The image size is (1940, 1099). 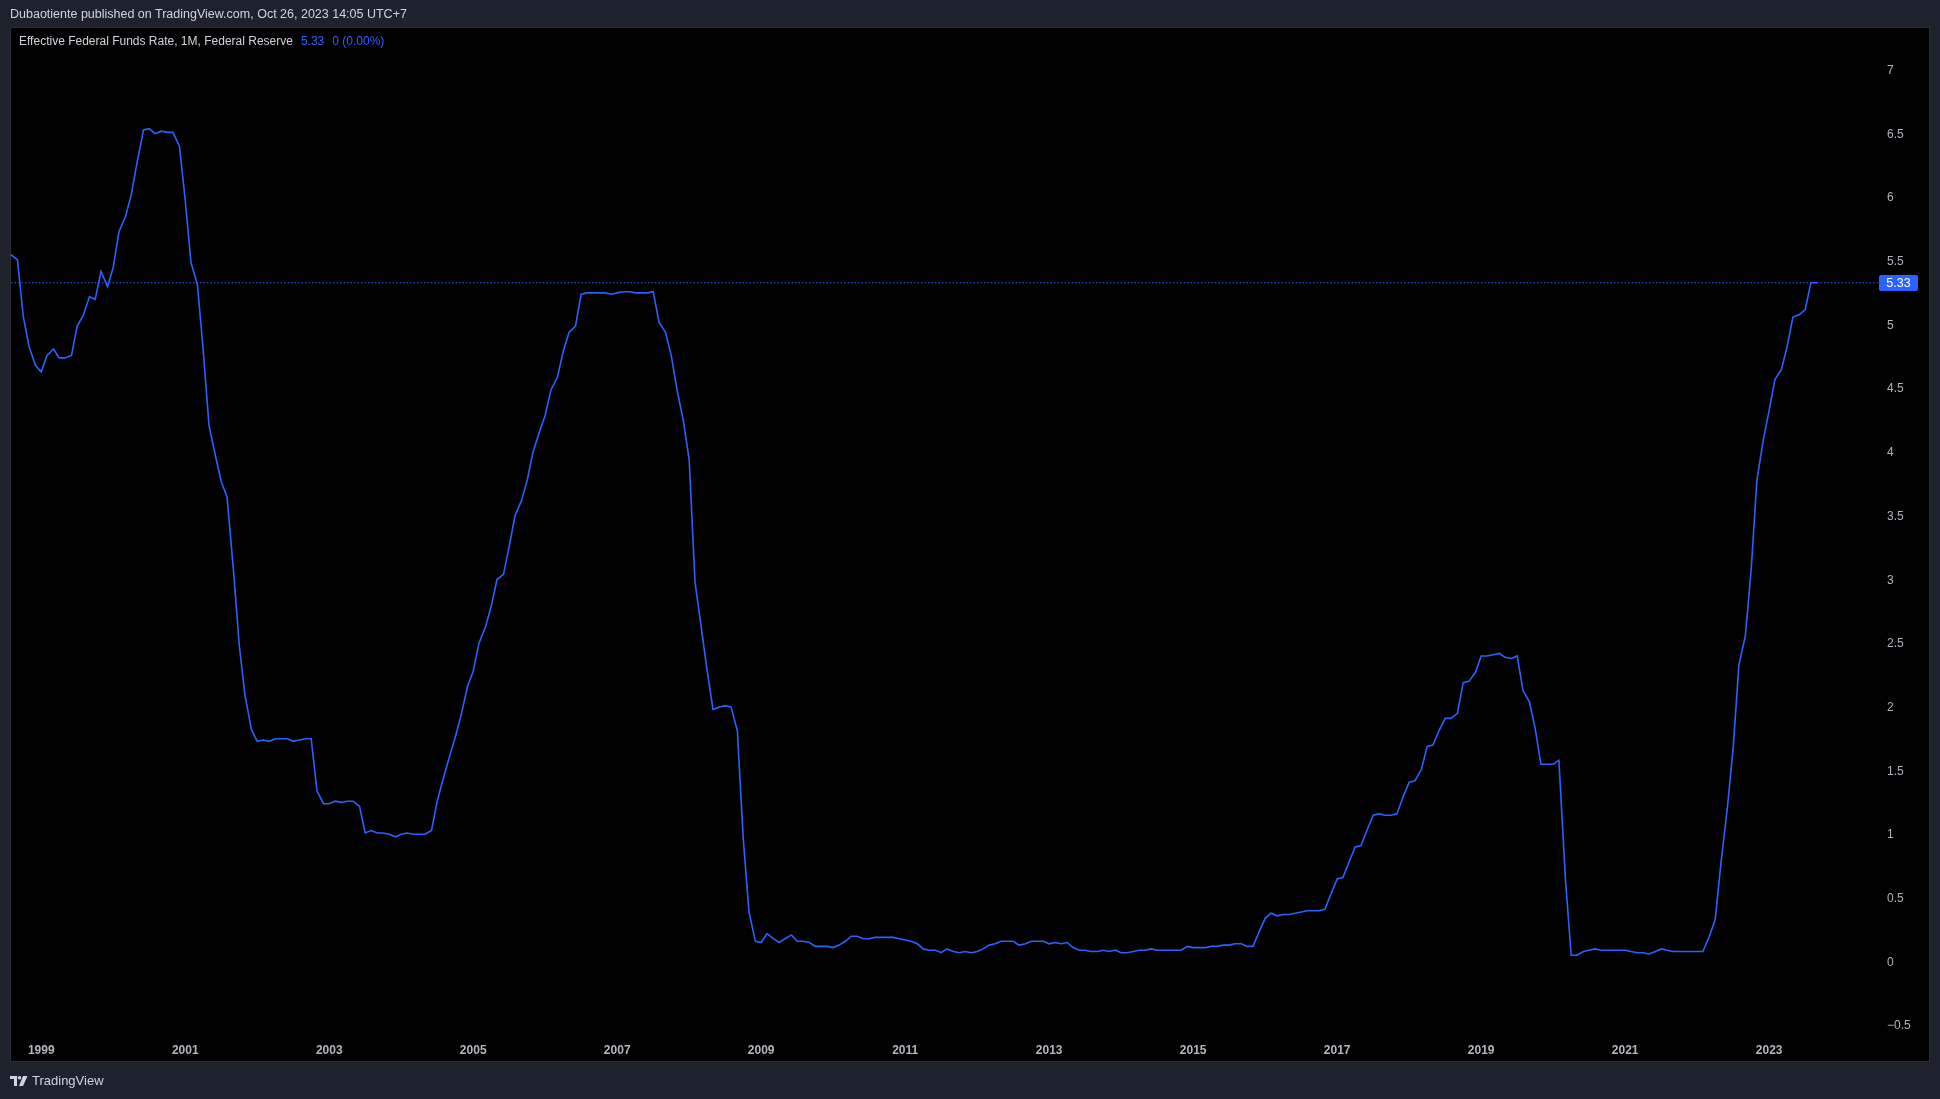 I want to click on price-axis-label: 2, so click(x=1890, y=706).